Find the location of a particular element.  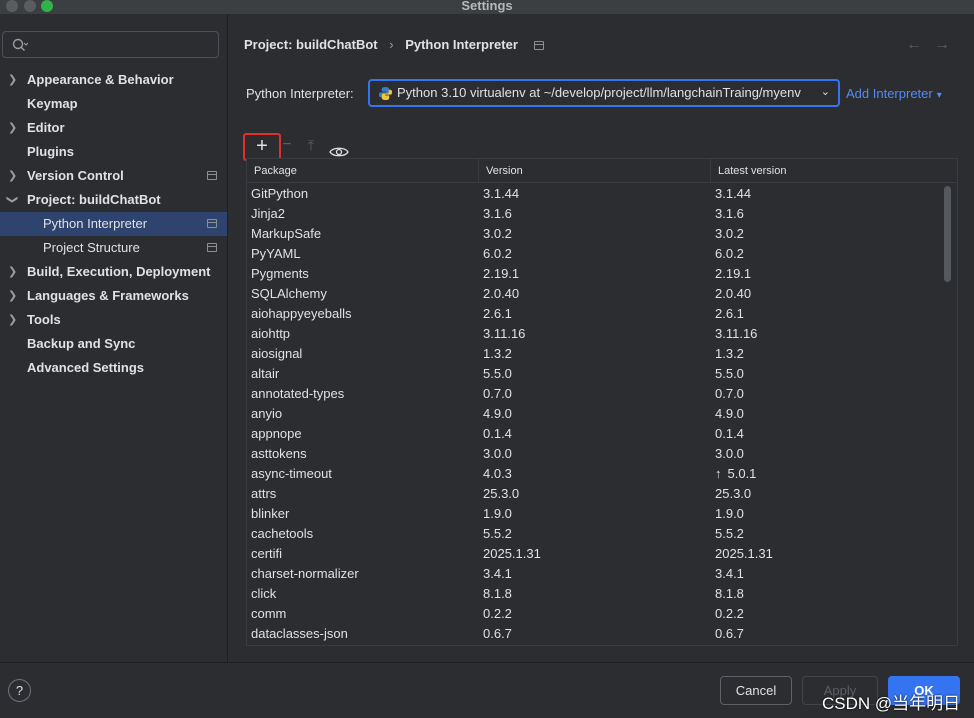

table-row: anyio 4.9.0 4.9.0 is located at coordinates (597, 414).